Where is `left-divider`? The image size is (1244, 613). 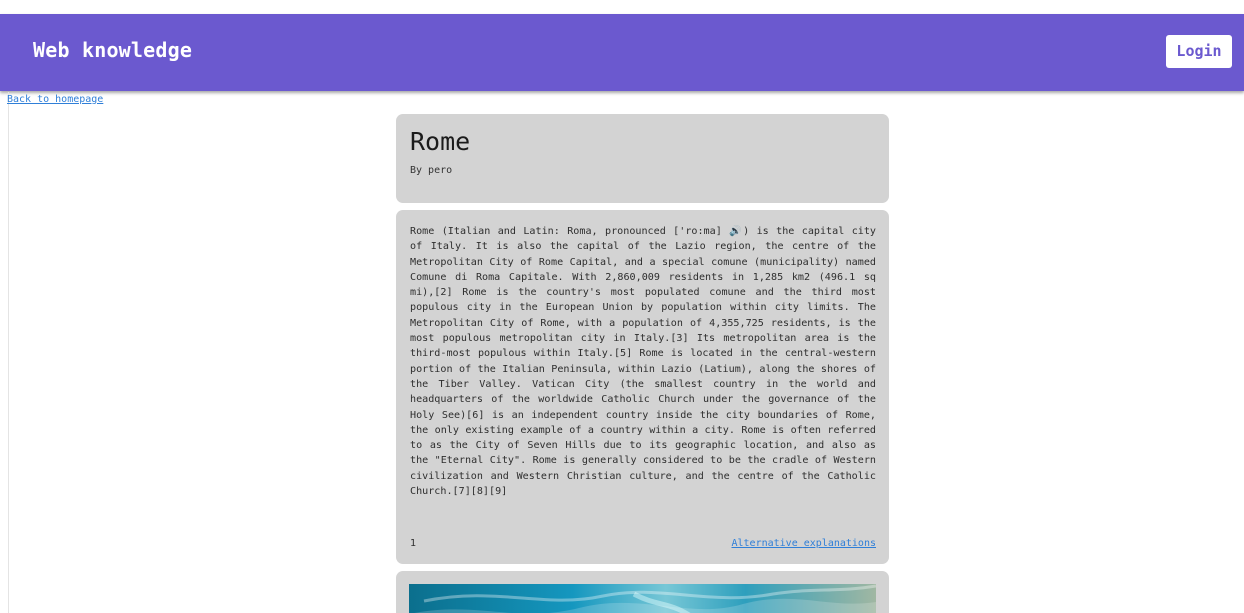 left-divider is located at coordinates (8, 352).